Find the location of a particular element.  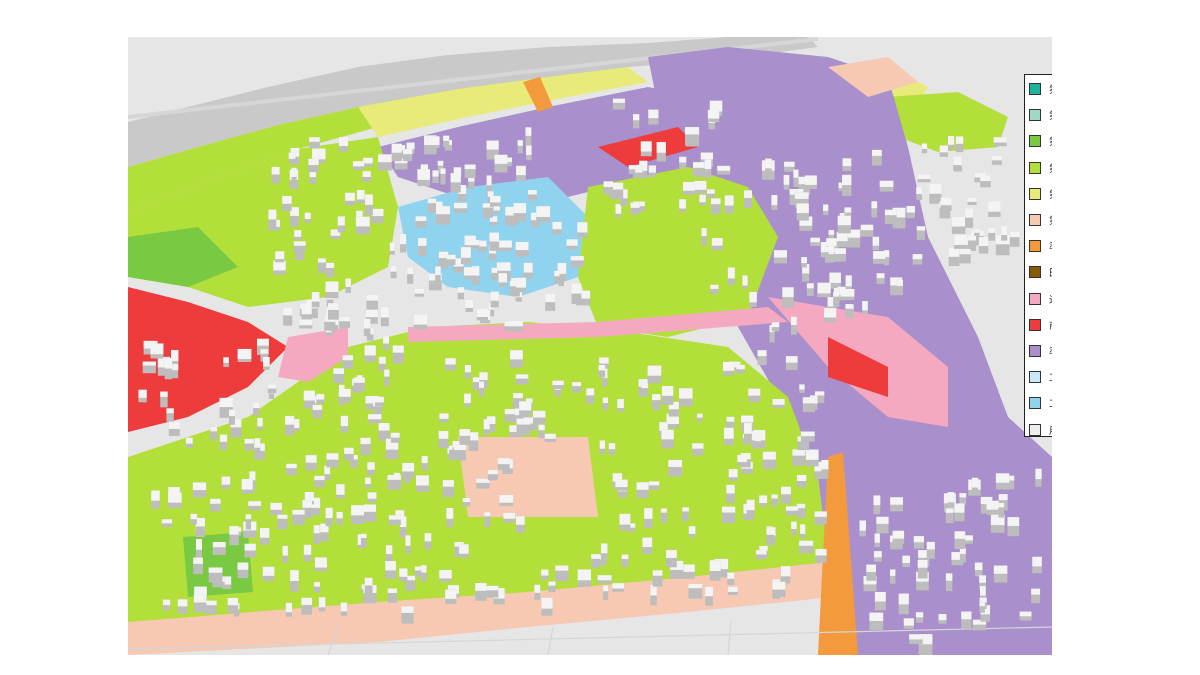

legend-label: 第1種住居地域 is located at coordinates (1050, 194).